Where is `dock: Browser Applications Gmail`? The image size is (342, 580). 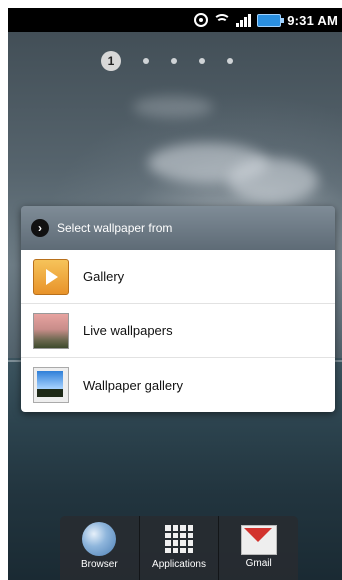
dock: Browser Applications Gmail is located at coordinates (179, 548).